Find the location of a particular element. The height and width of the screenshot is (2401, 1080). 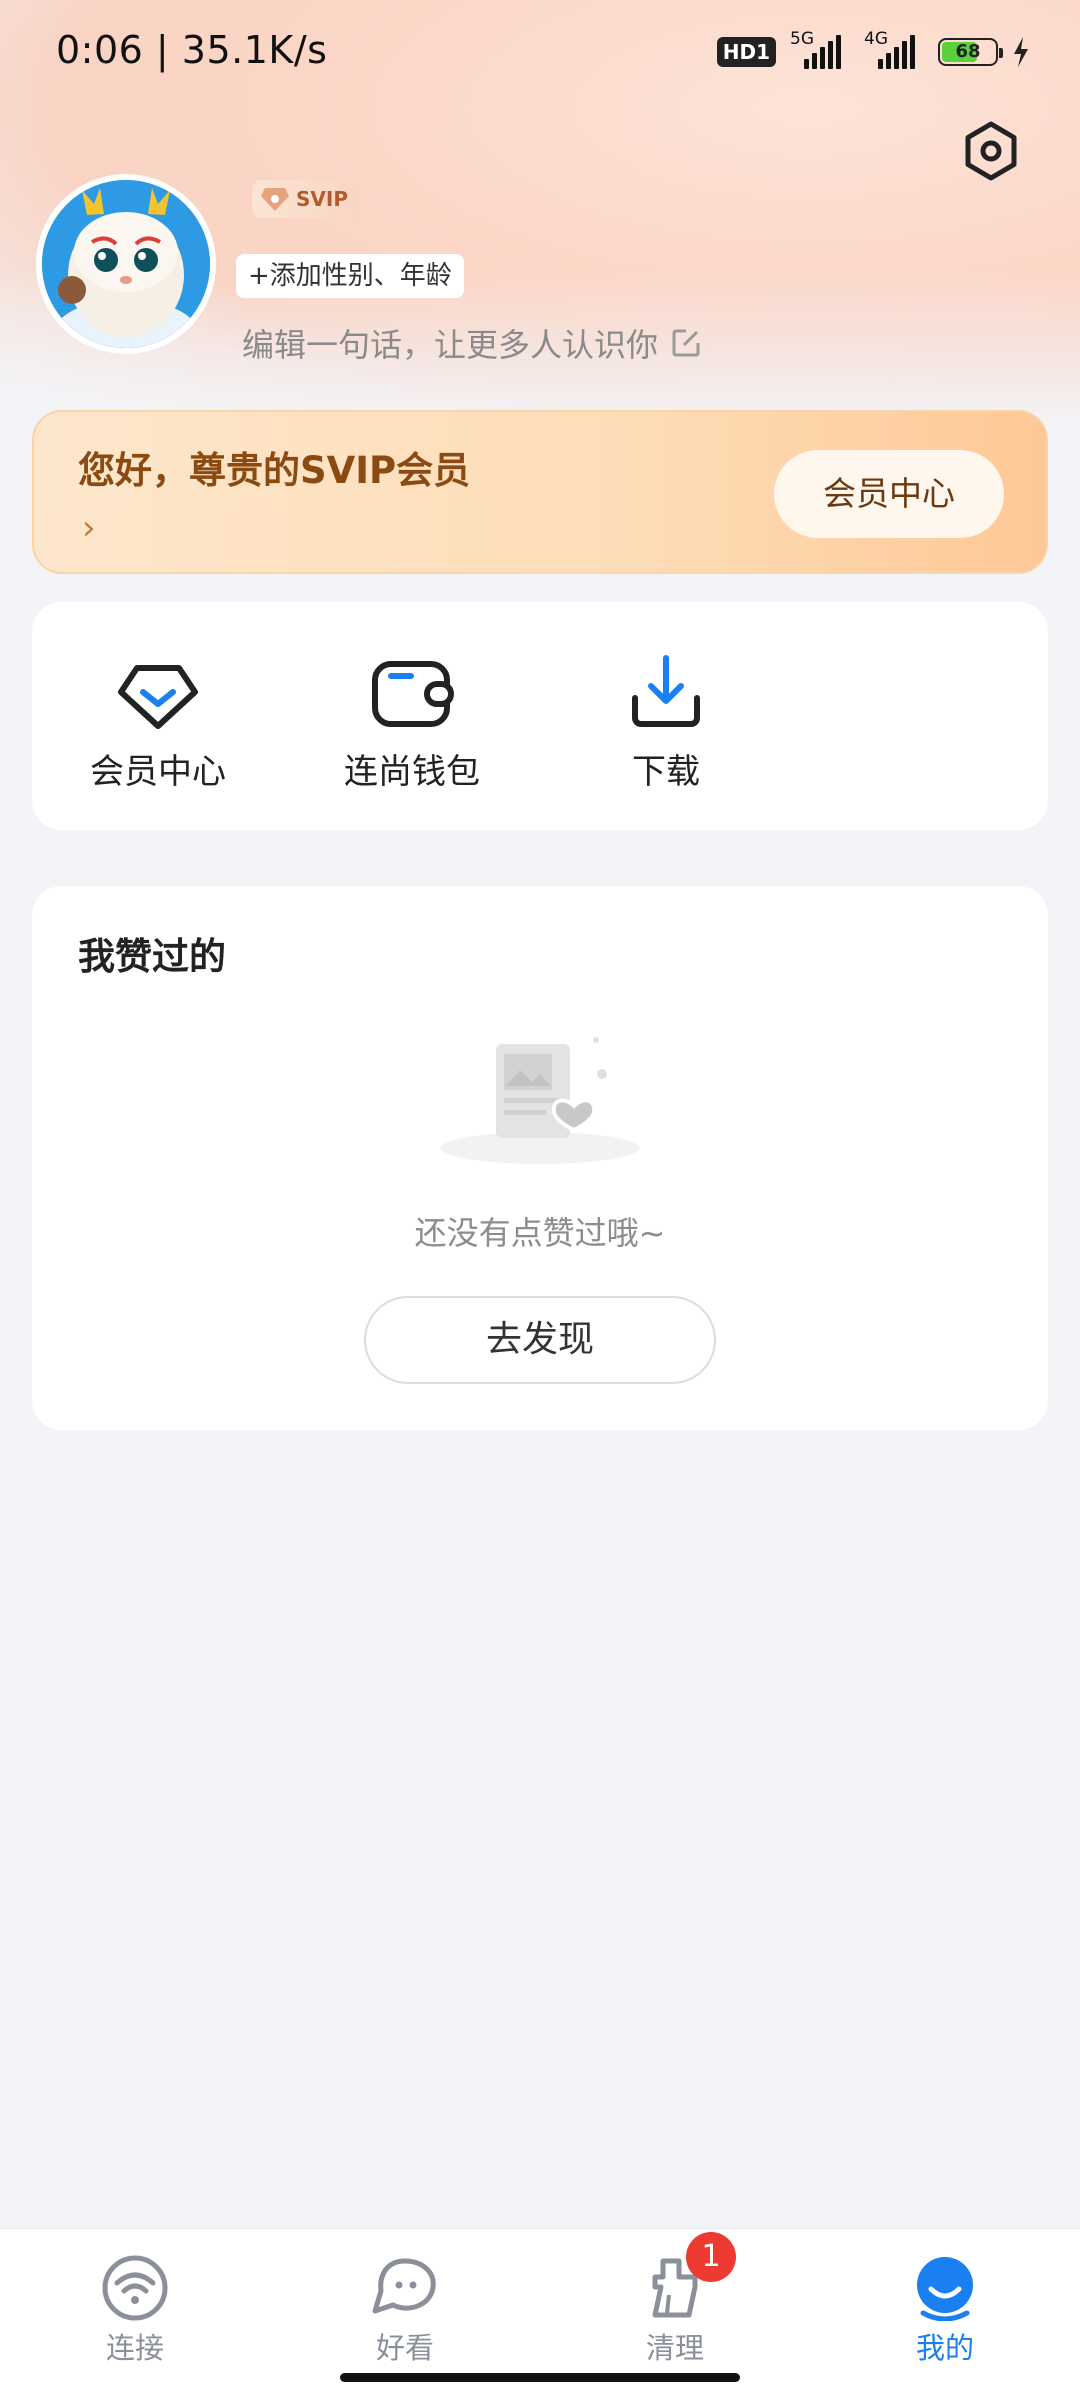

home-indicator is located at coordinates (540, 2377).